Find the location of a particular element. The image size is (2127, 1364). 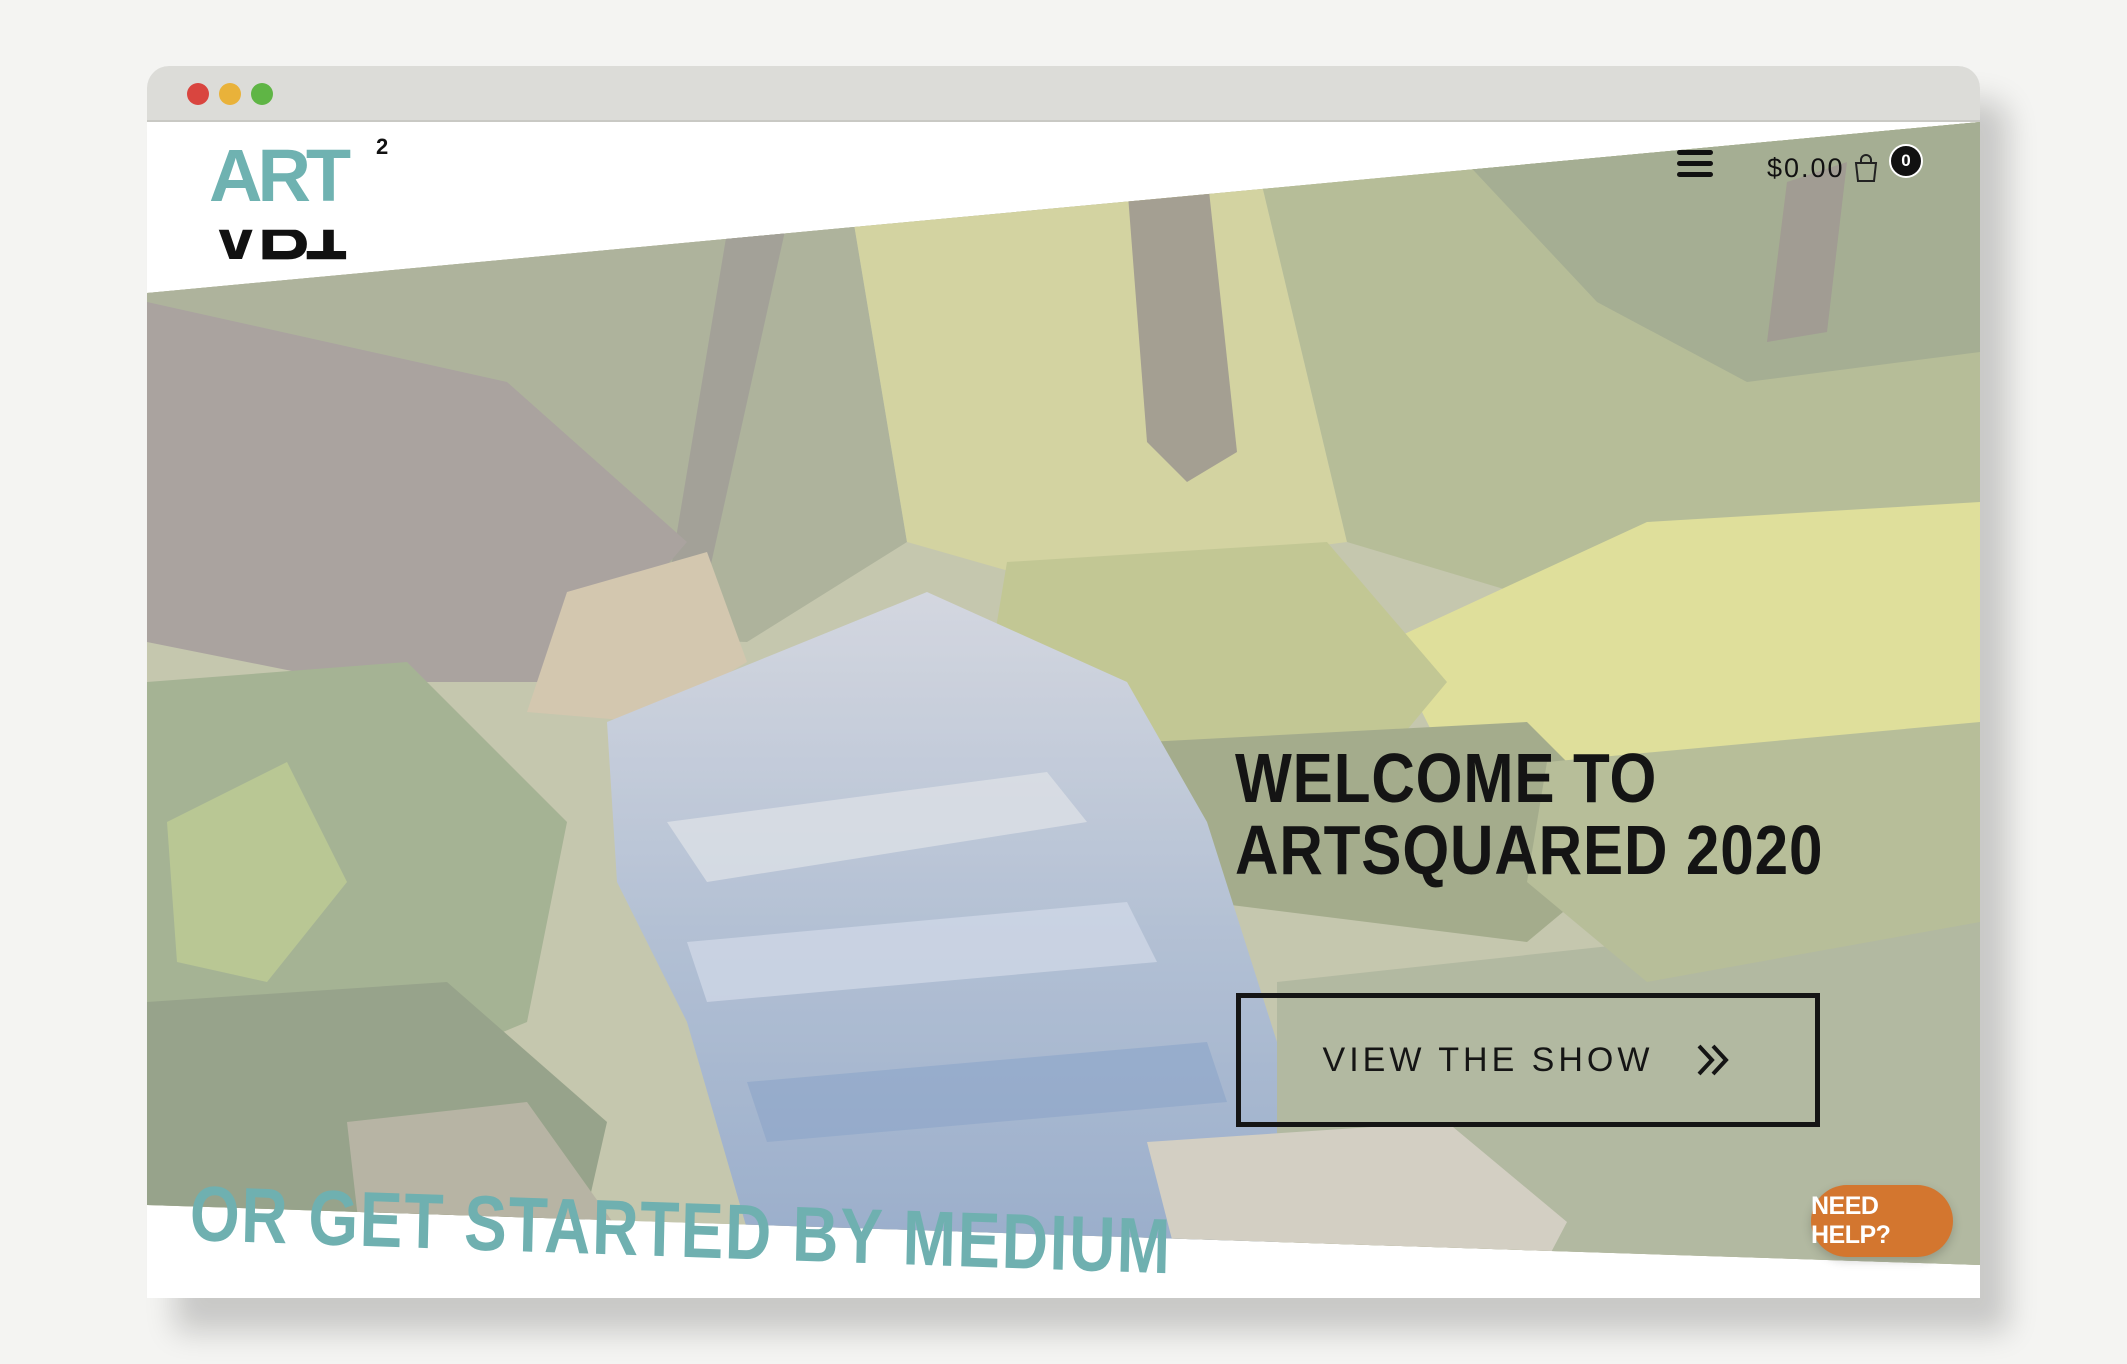

close-window-dot is located at coordinates (198, 94).